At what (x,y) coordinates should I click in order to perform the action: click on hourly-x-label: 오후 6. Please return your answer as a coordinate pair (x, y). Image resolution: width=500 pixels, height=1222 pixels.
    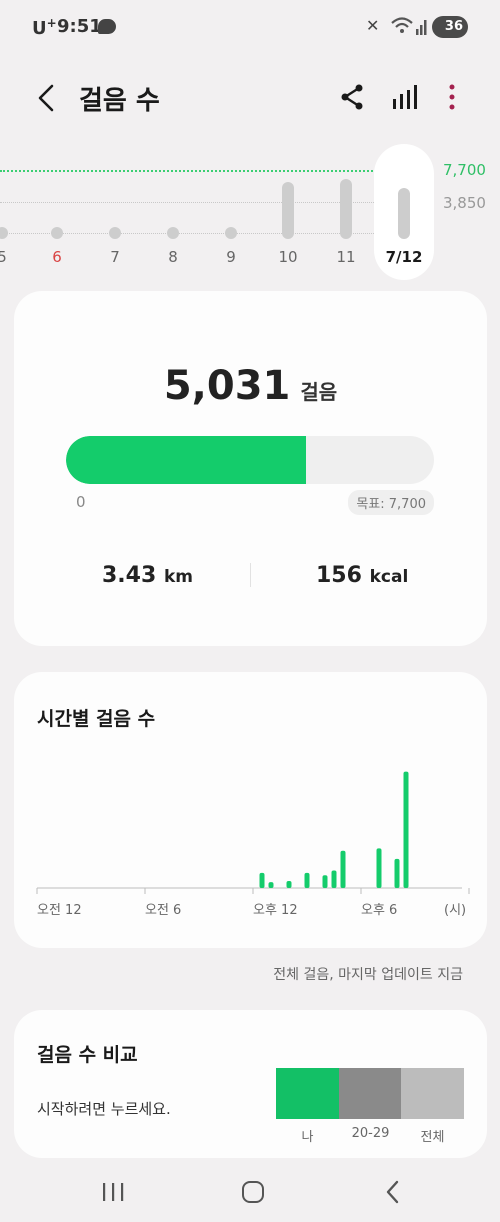
    Looking at the image, I should click on (379, 910).